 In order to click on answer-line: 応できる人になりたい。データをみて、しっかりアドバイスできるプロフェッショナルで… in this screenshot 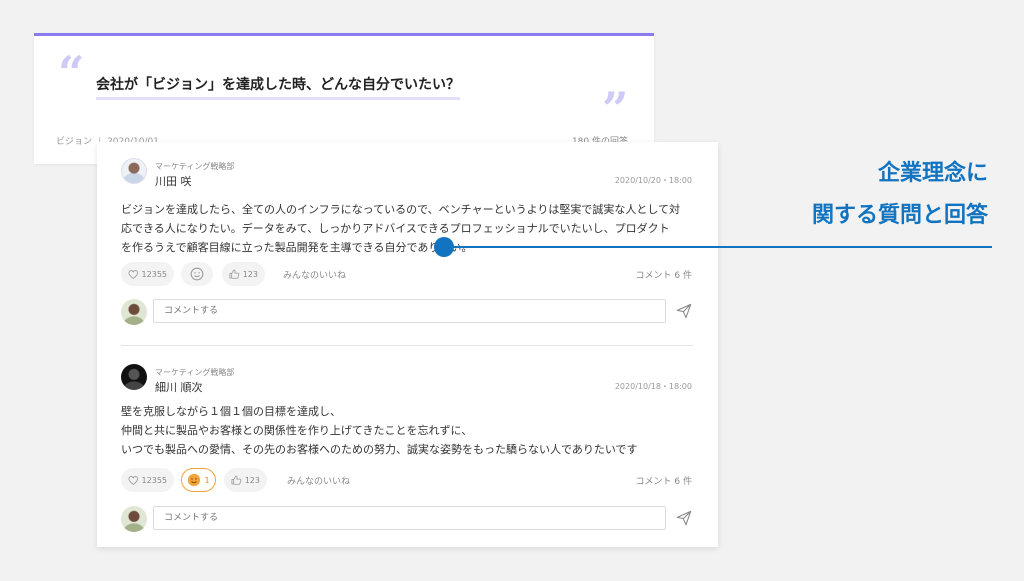, I will do `click(395, 228)`.